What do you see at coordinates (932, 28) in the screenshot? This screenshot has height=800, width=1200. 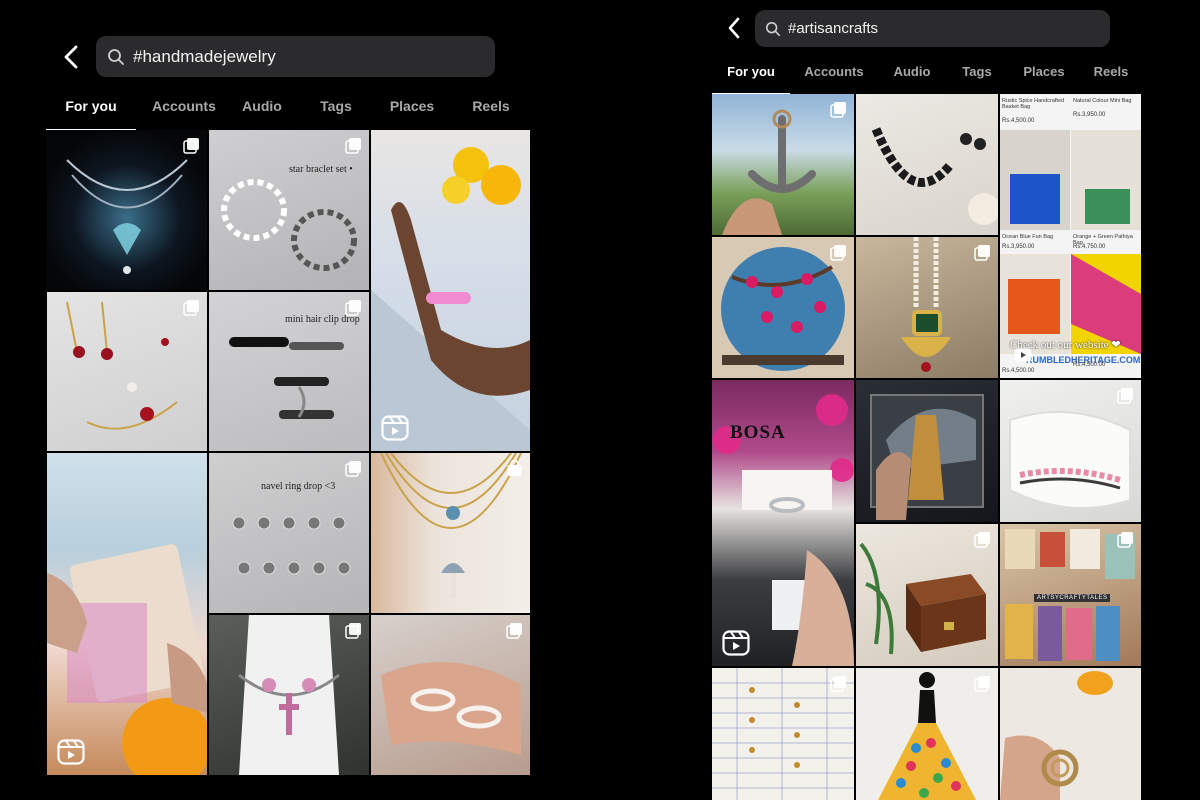 I see `search-input: #artisancrafts` at bounding box center [932, 28].